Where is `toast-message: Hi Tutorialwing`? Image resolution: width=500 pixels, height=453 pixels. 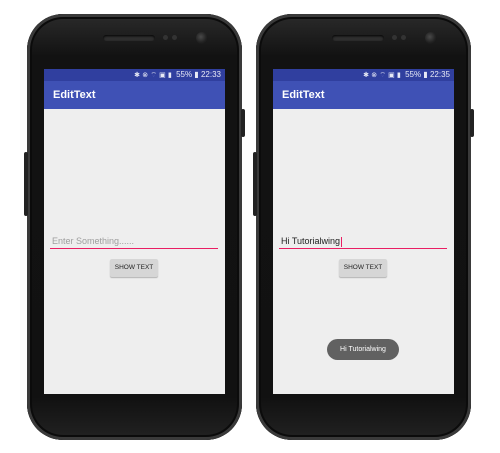 toast-message: Hi Tutorialwing is located at coordinates (363, 349).